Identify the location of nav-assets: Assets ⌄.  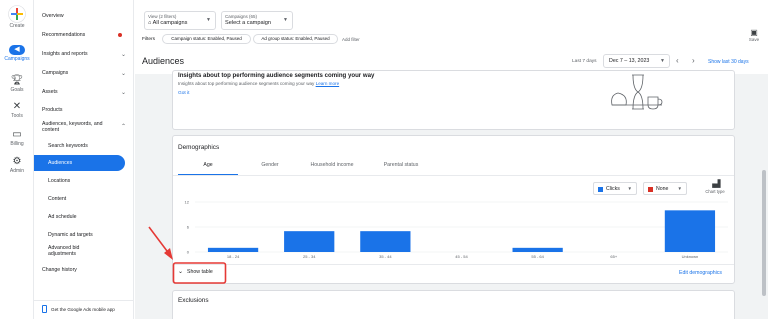
(84, 92).